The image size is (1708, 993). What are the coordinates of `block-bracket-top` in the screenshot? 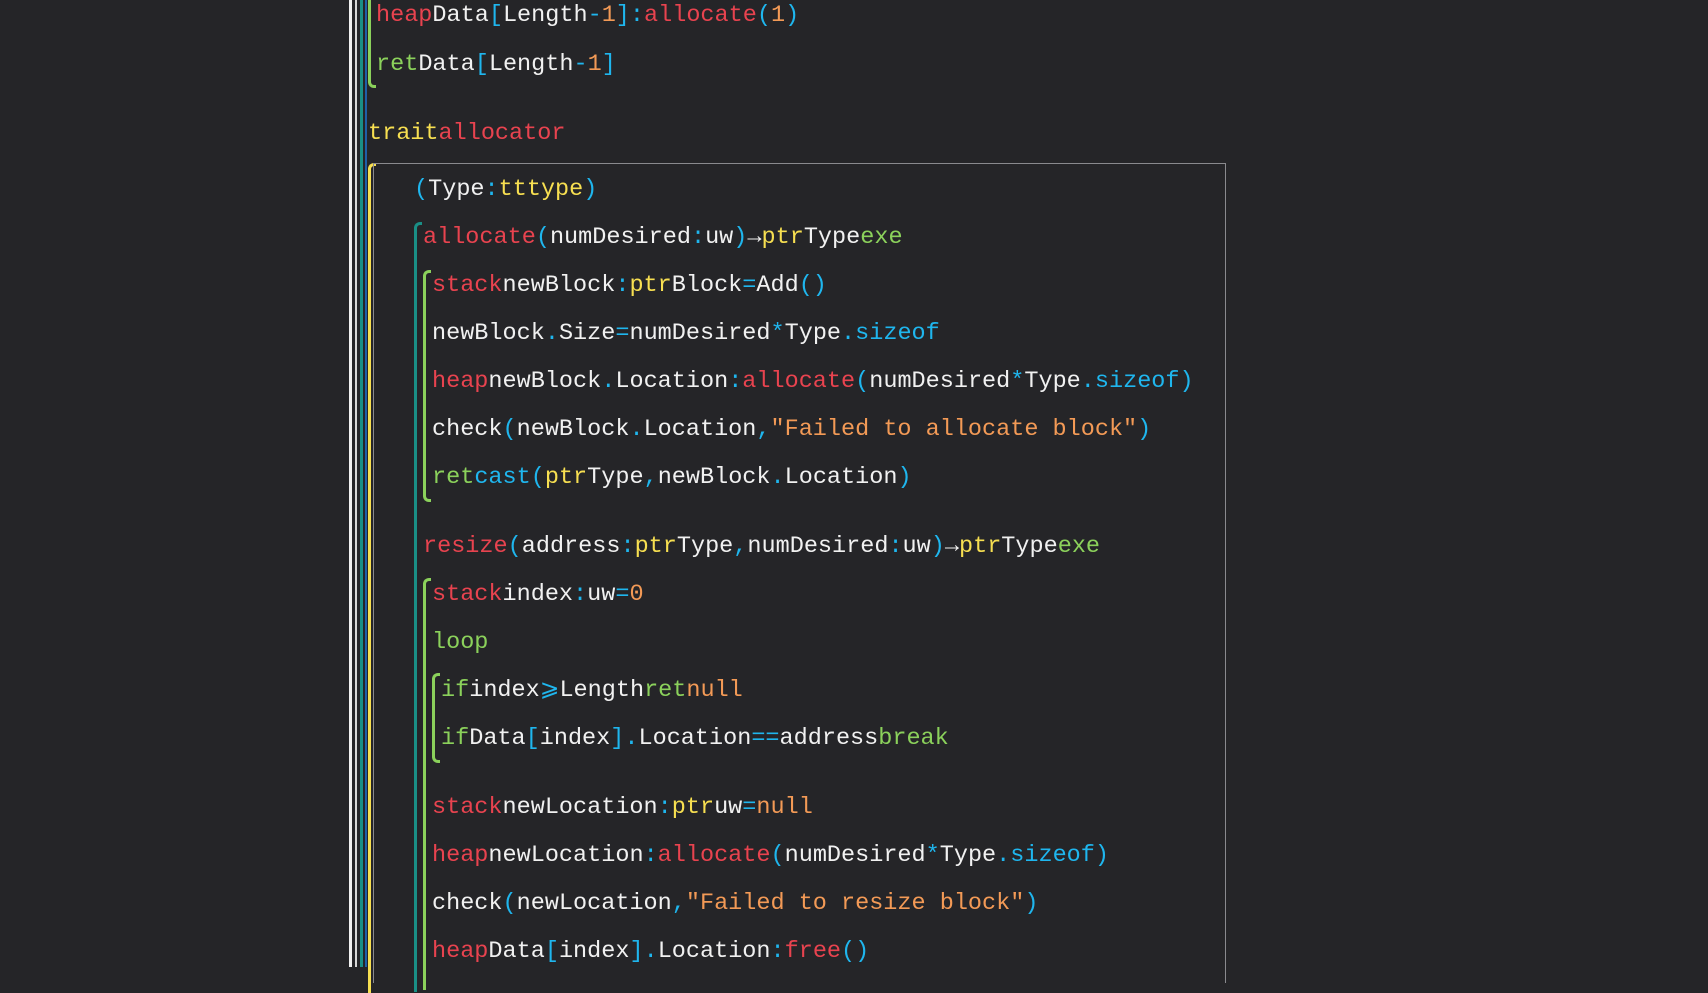 It's located at (372, 44).